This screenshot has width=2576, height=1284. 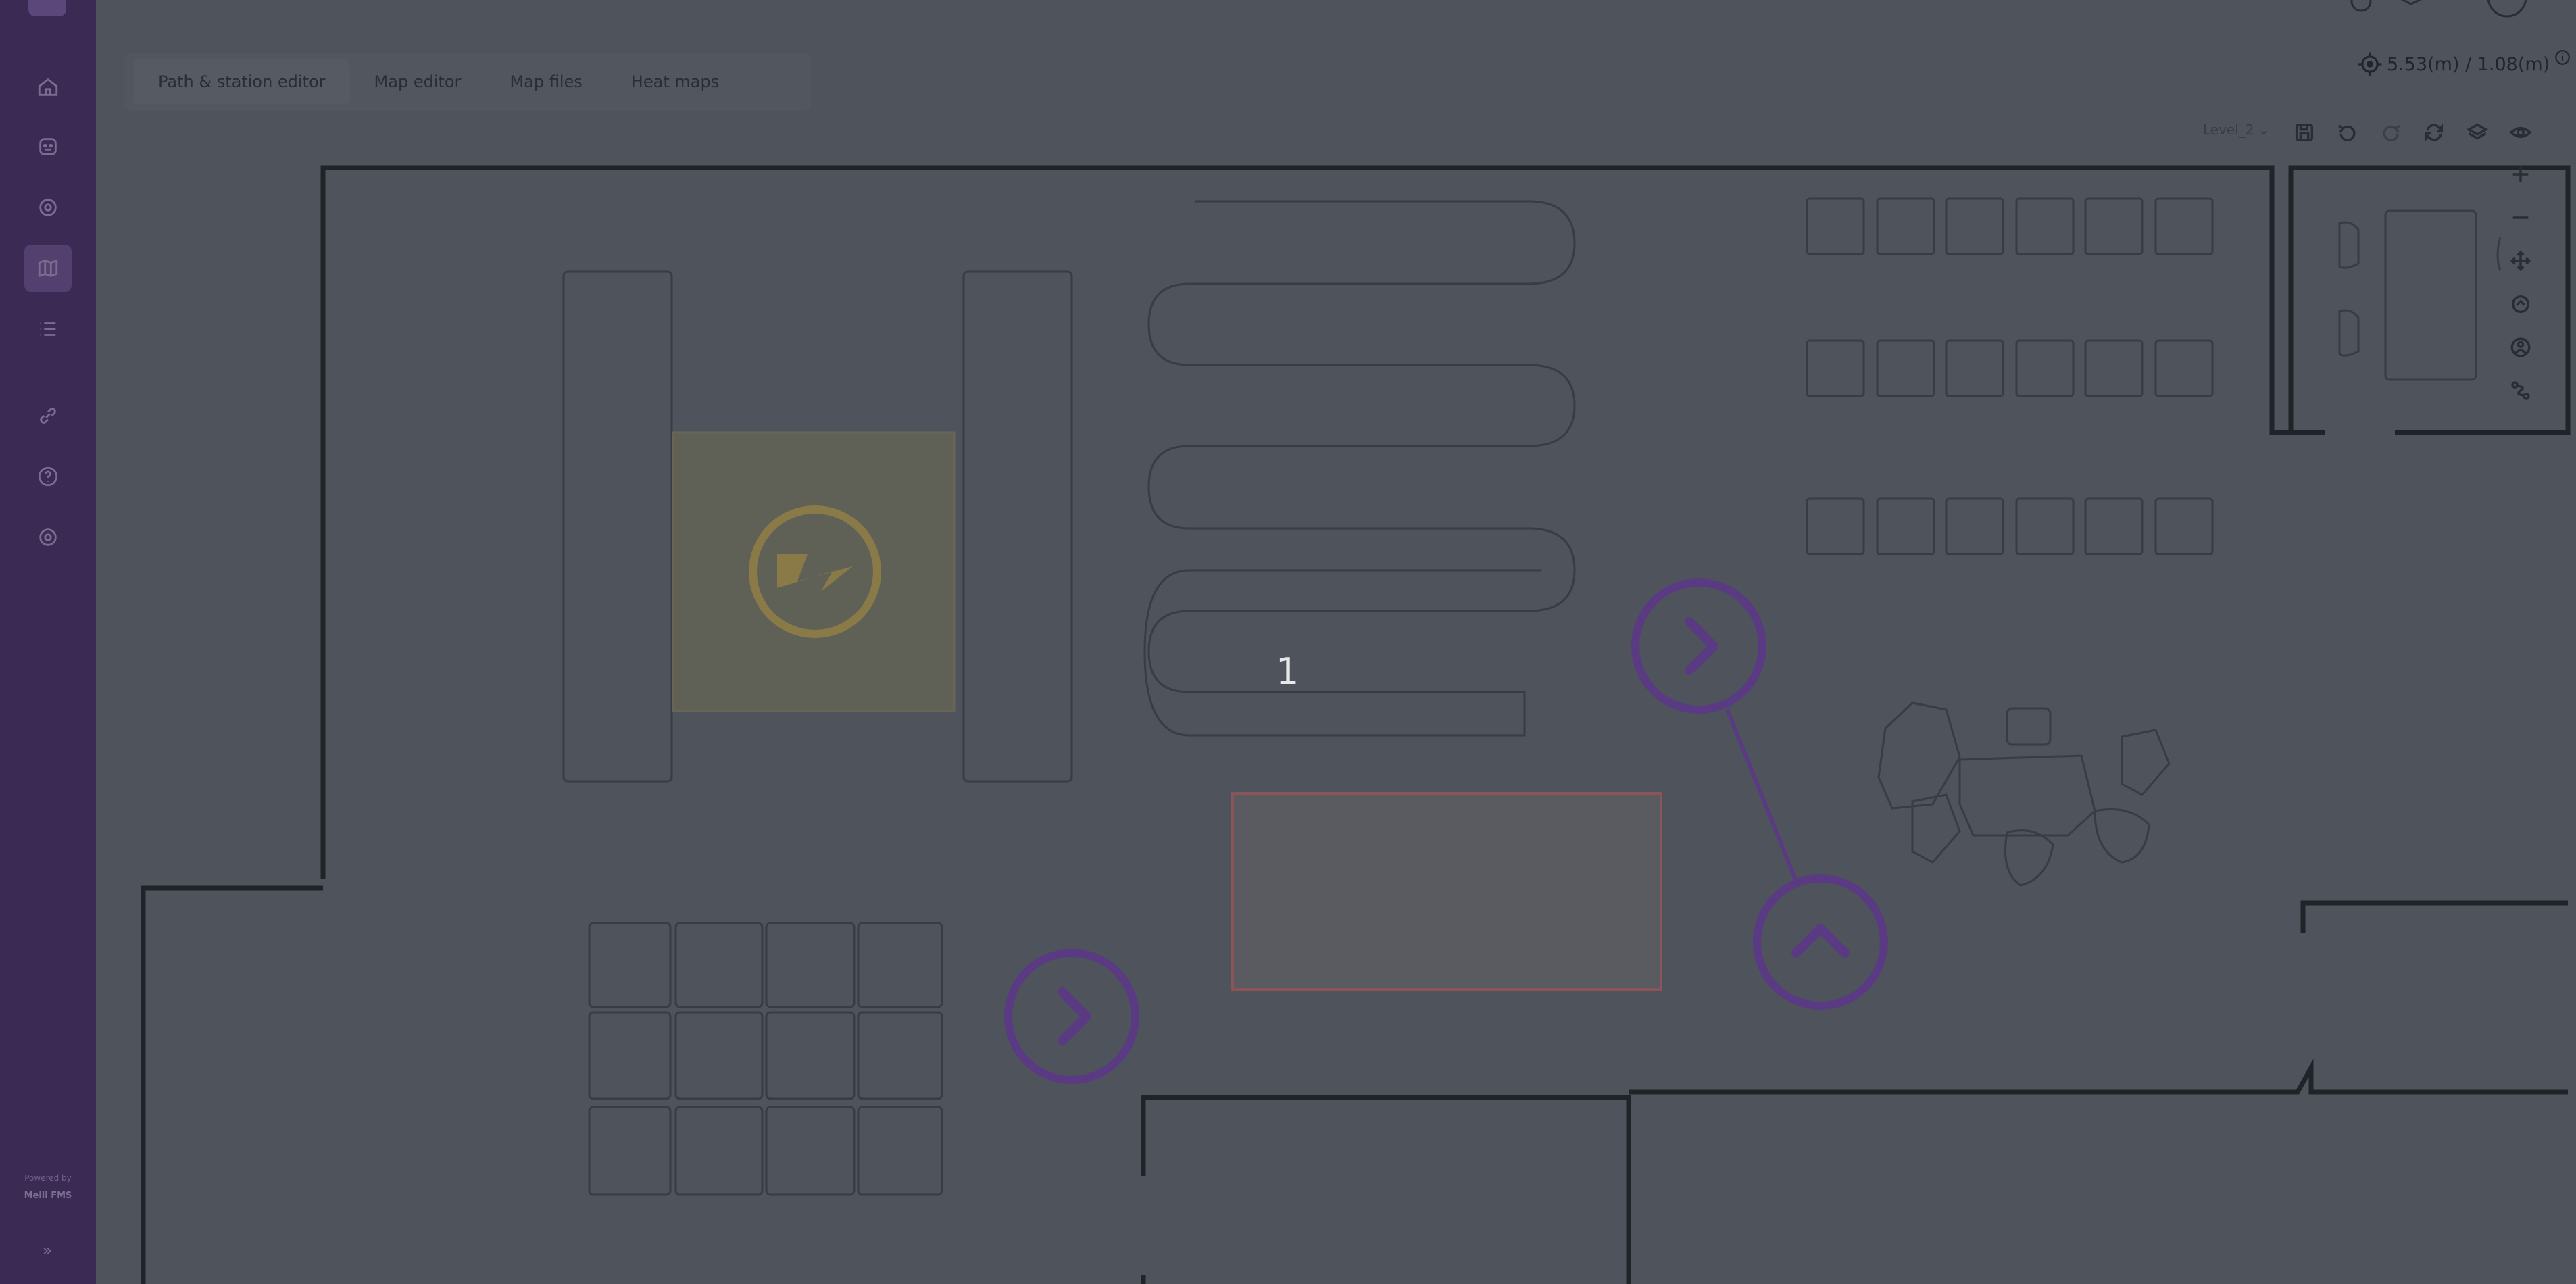 I want to click on target-icon, so click(x=48, y=208).